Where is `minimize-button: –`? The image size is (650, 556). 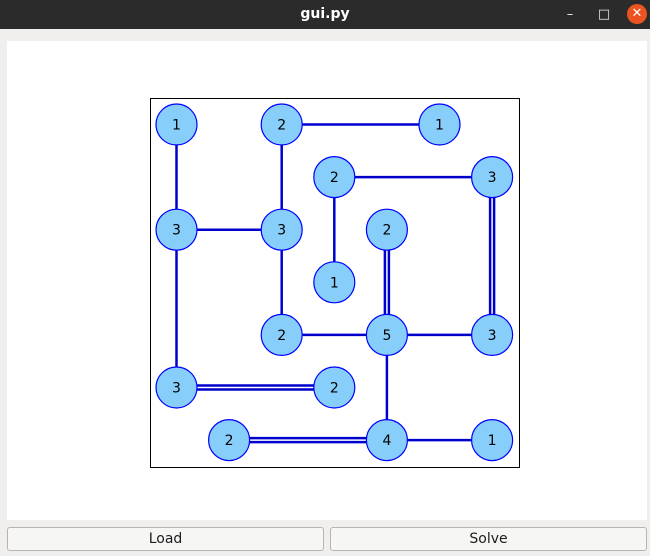
minimize-button: – is located at coordinates (570, 15).